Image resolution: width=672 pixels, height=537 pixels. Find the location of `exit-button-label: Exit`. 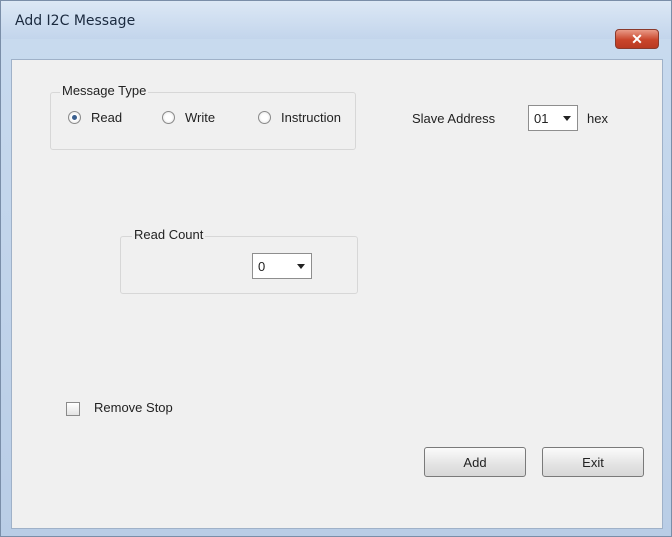

exit-button-label: Exit is located at coordinates (593, 462).